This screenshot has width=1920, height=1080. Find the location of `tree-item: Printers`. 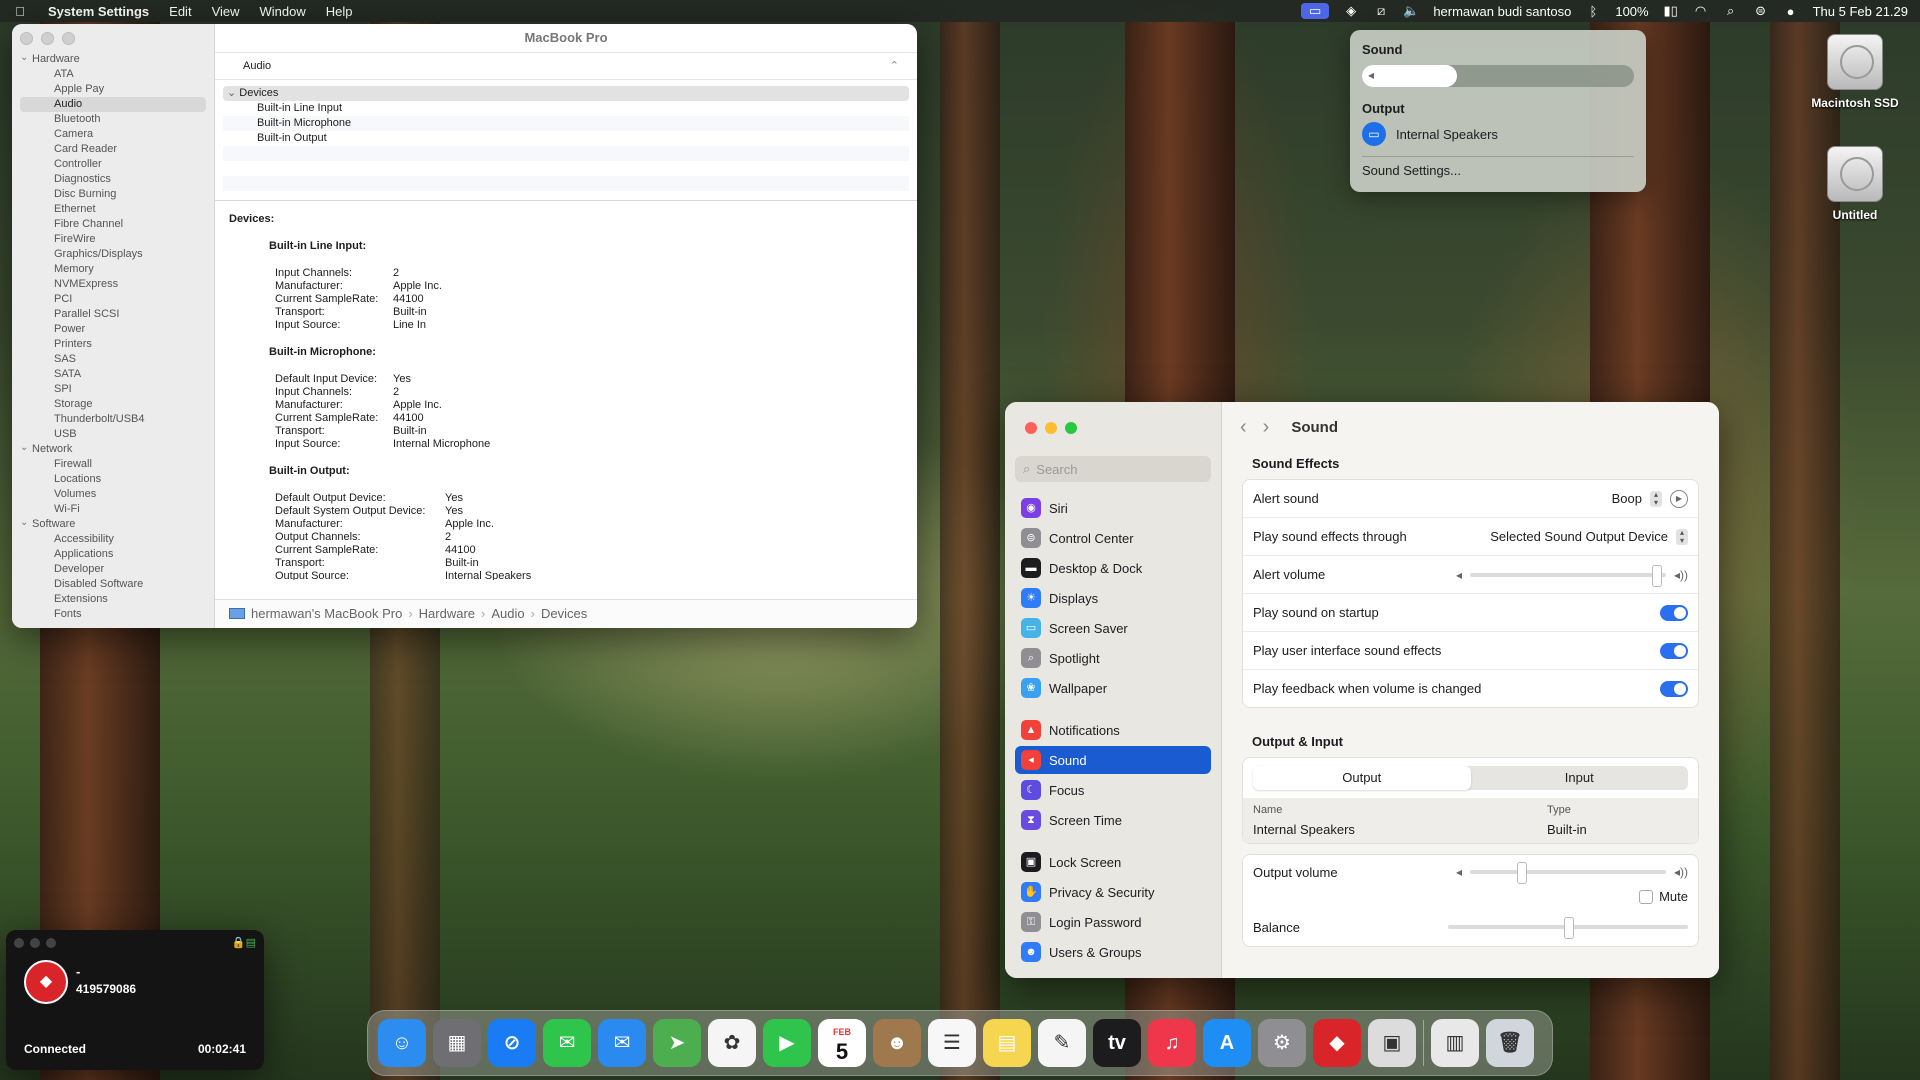

tree-item: Printers is located at coordinates (113, 344).